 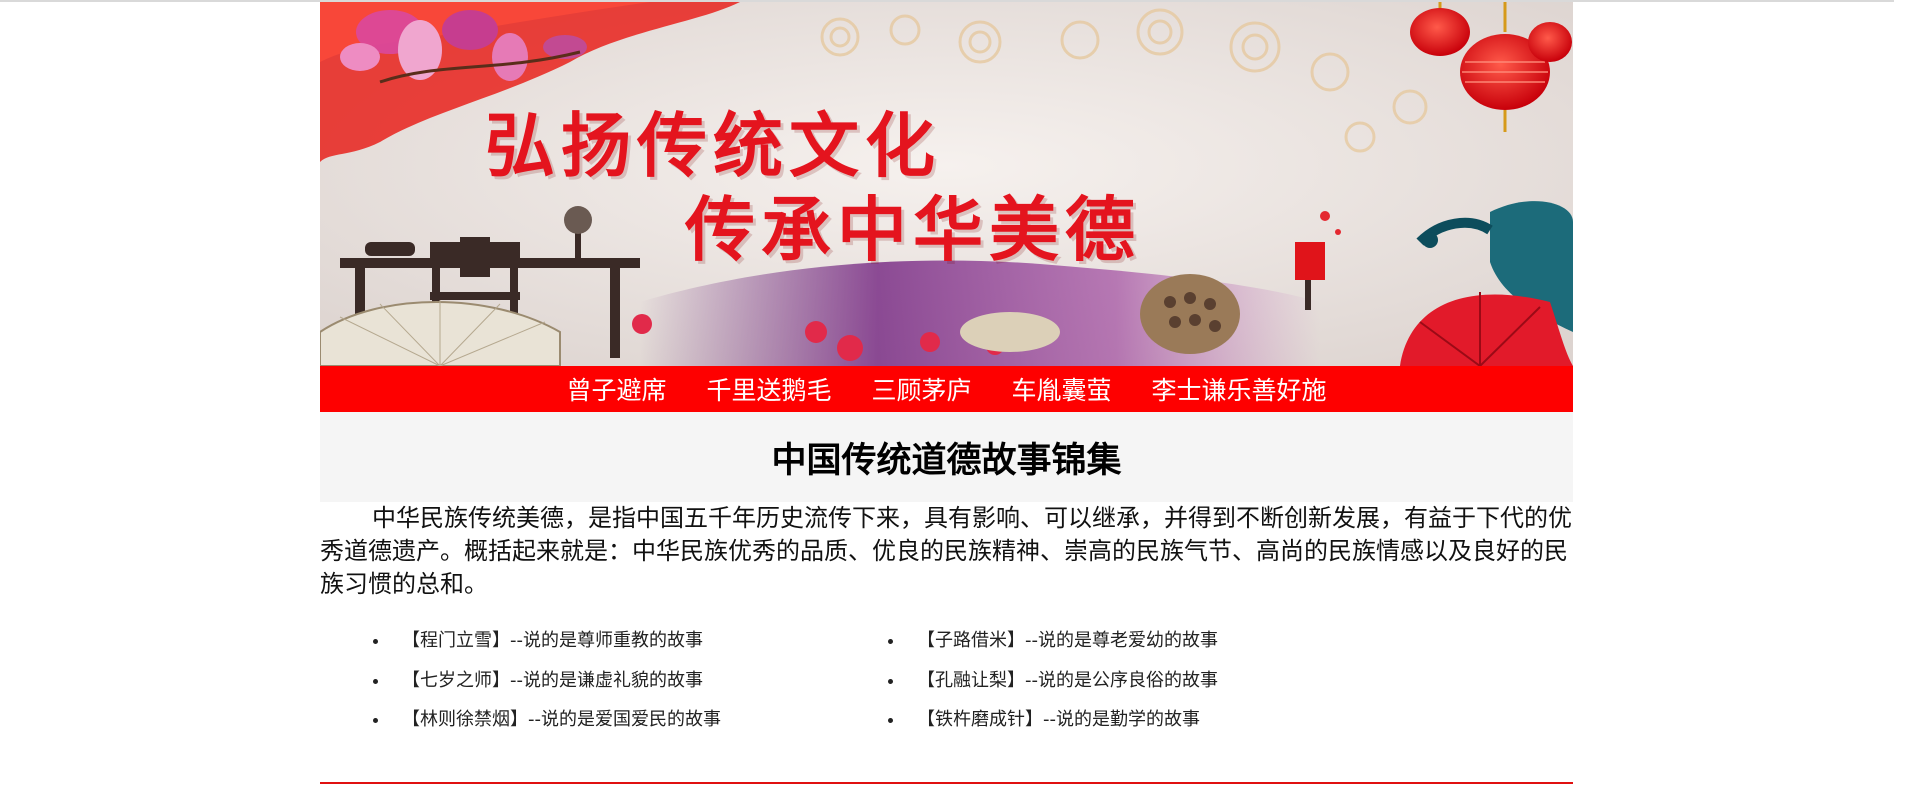 What do you see at coordinates (913, 229) in the screenshot?
I see `banner-headline-2: 传承中华美德` at bounding box center [913, 229].